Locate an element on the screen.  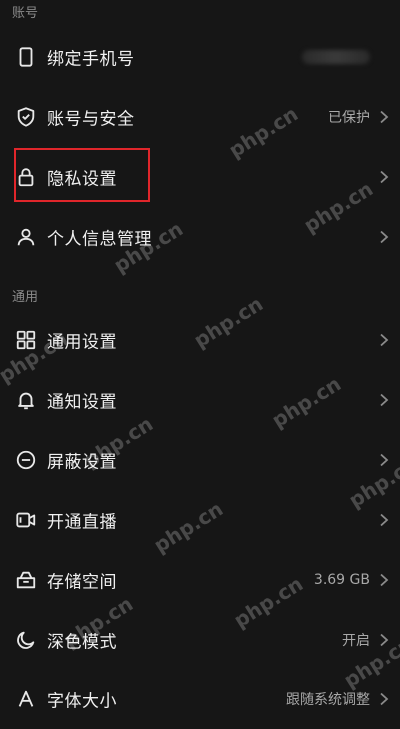
minus-circle-icon is located at coordinates (26, 460).